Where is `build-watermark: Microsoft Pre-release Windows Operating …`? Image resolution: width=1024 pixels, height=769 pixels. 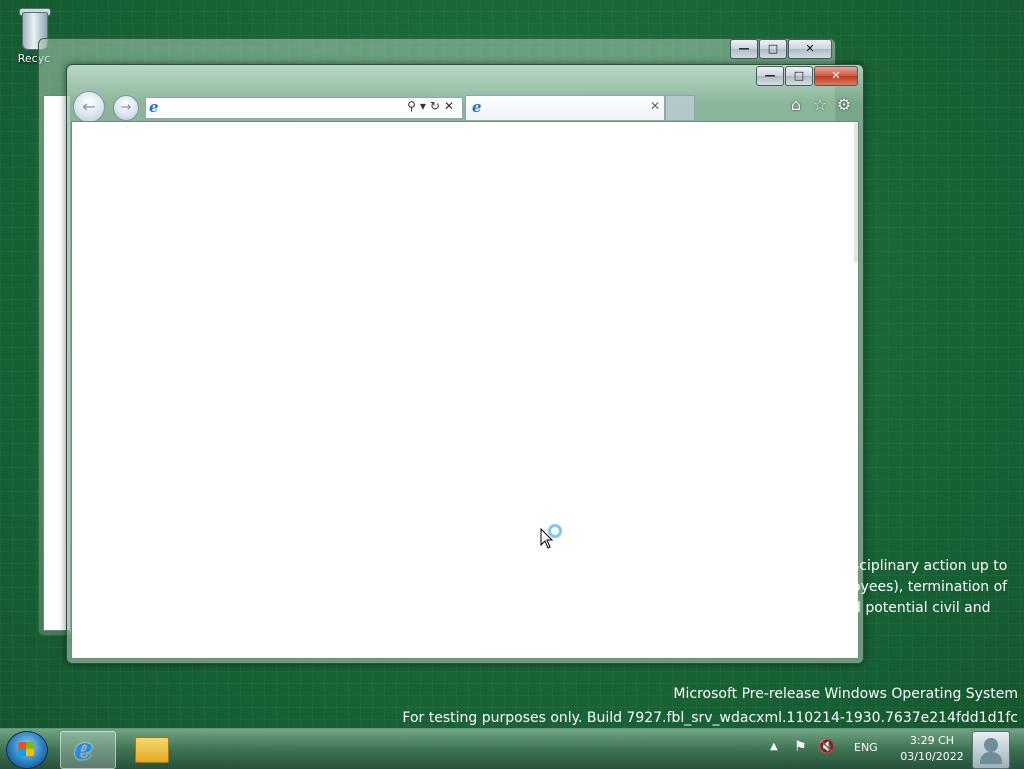 build-watermark: Microsoft Pre-release Windows Operating … is located at coordinates (710, 706).